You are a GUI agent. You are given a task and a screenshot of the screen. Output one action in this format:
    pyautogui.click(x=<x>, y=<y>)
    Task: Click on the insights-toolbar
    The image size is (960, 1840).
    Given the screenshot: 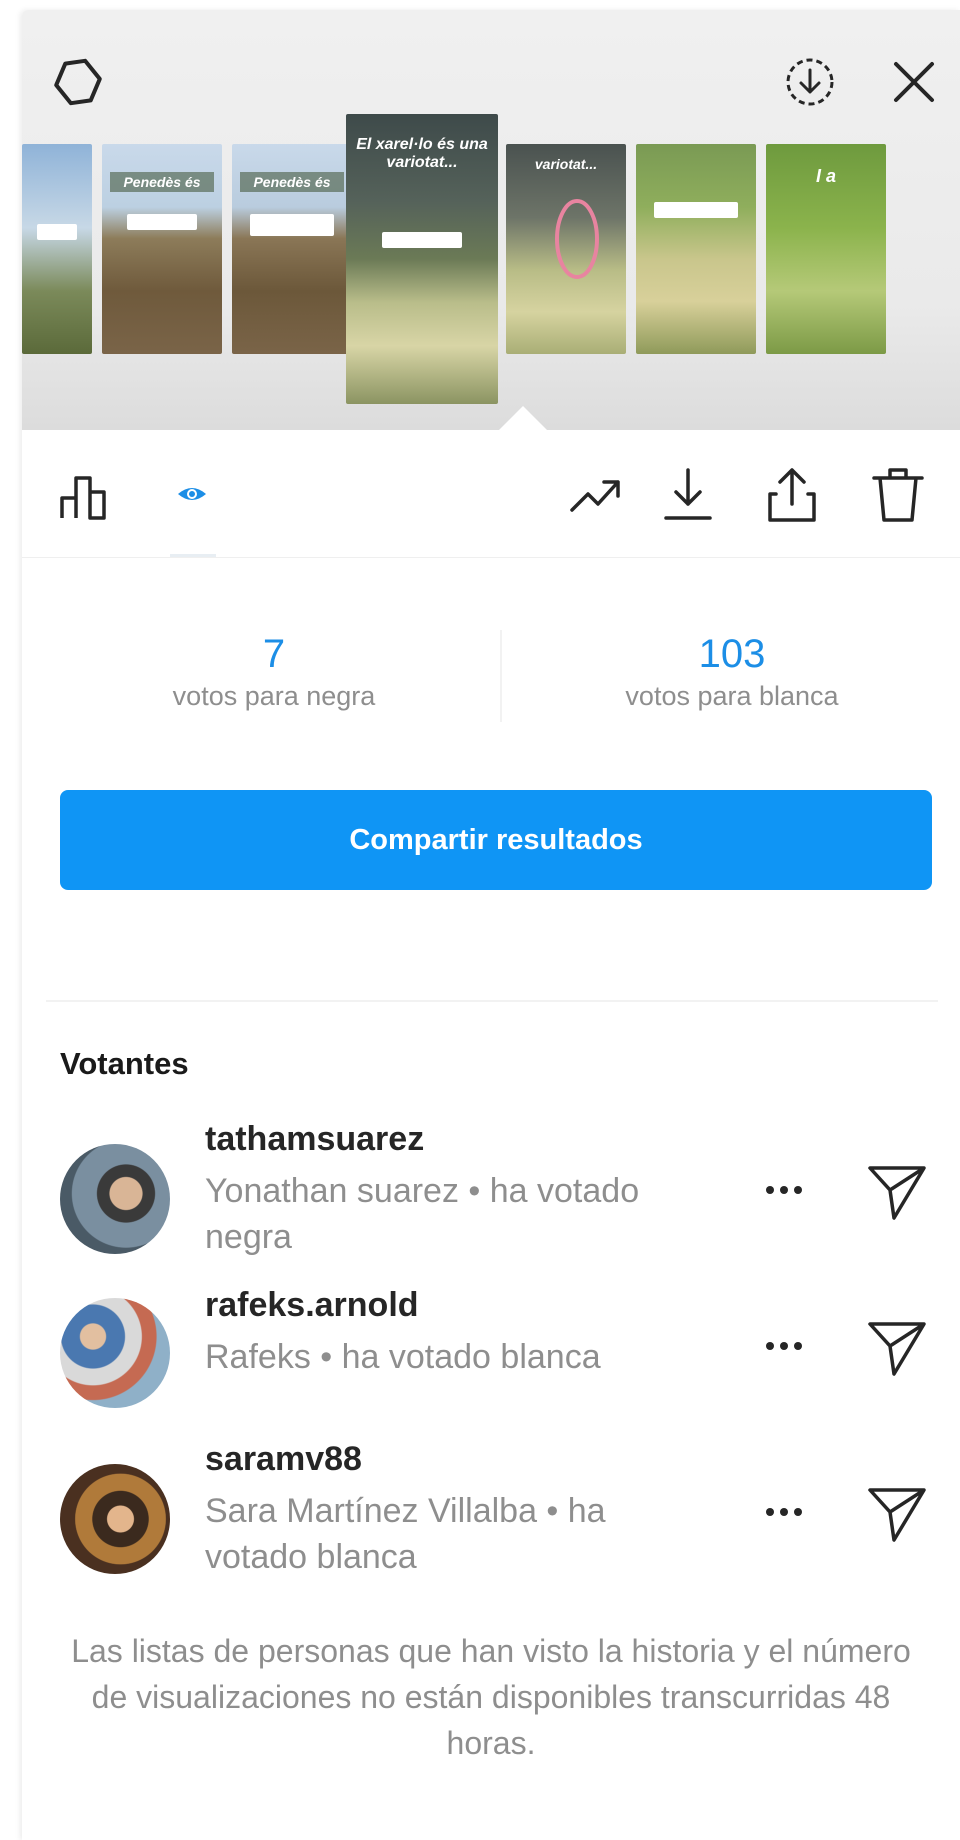 What is the action you would take?
    pyautogui.click(x=491, y=494)
    